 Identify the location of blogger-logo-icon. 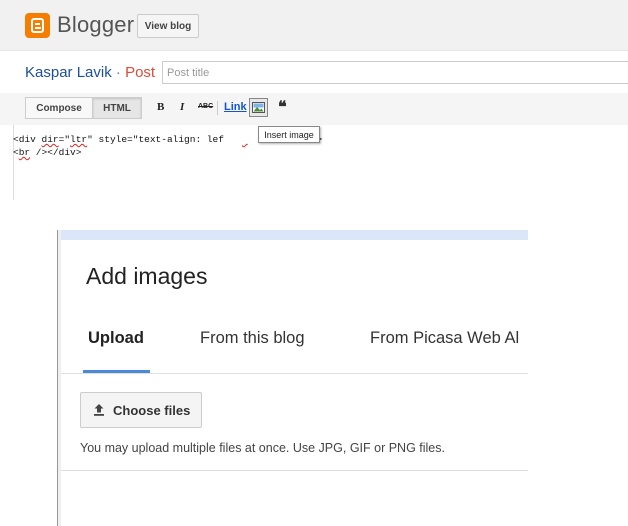
(37, 25).